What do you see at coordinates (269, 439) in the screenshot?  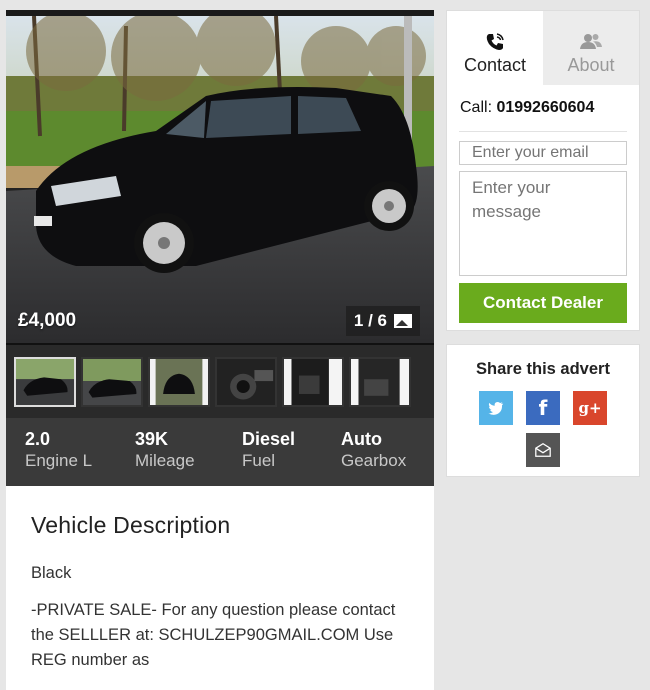 I see `spec-value: Diesel` at bounding box center [269, 439].